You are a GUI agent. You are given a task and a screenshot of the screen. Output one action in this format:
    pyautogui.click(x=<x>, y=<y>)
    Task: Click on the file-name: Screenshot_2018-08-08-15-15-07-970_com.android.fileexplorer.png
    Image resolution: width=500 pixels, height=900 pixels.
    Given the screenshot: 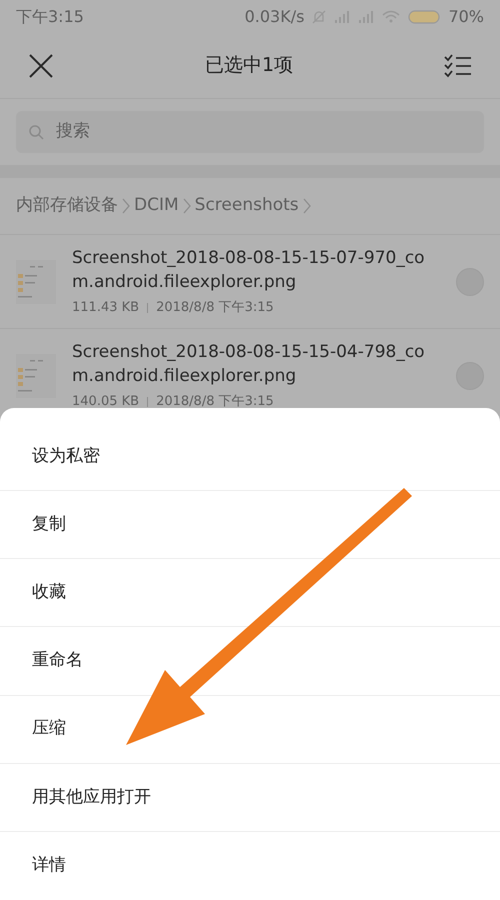 What is the action you would take?
    pyautogui.click(x=249, y=270)
    